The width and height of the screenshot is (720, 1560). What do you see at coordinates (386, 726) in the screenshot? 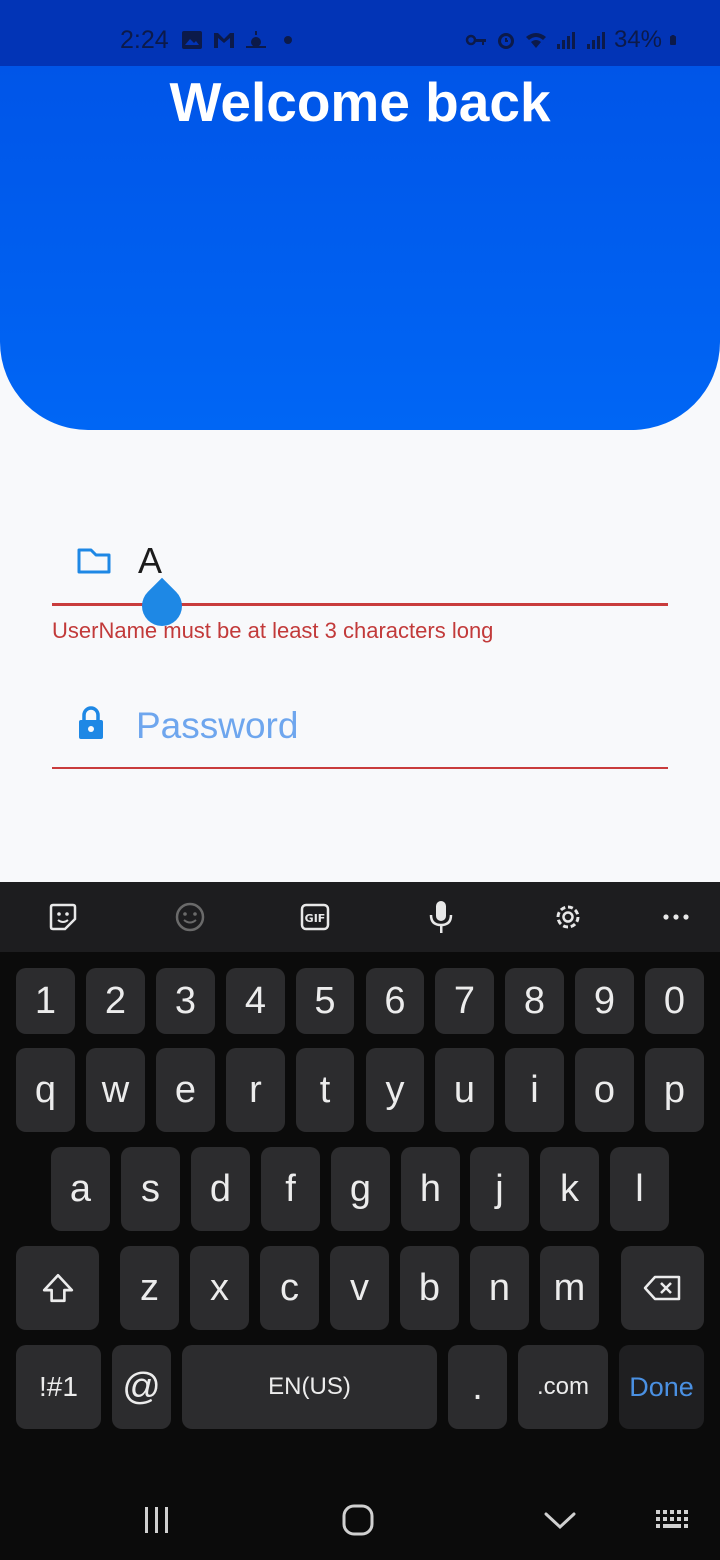
I see `password-input` at bounding box center [386, 726].